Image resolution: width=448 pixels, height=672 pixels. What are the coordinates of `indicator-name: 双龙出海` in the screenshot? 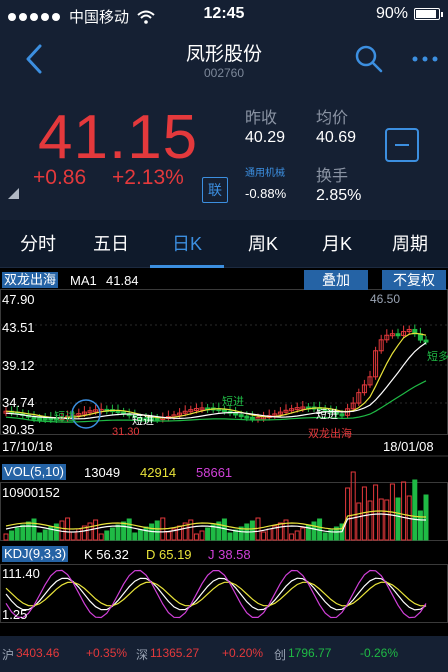 It's located at (30, 280).